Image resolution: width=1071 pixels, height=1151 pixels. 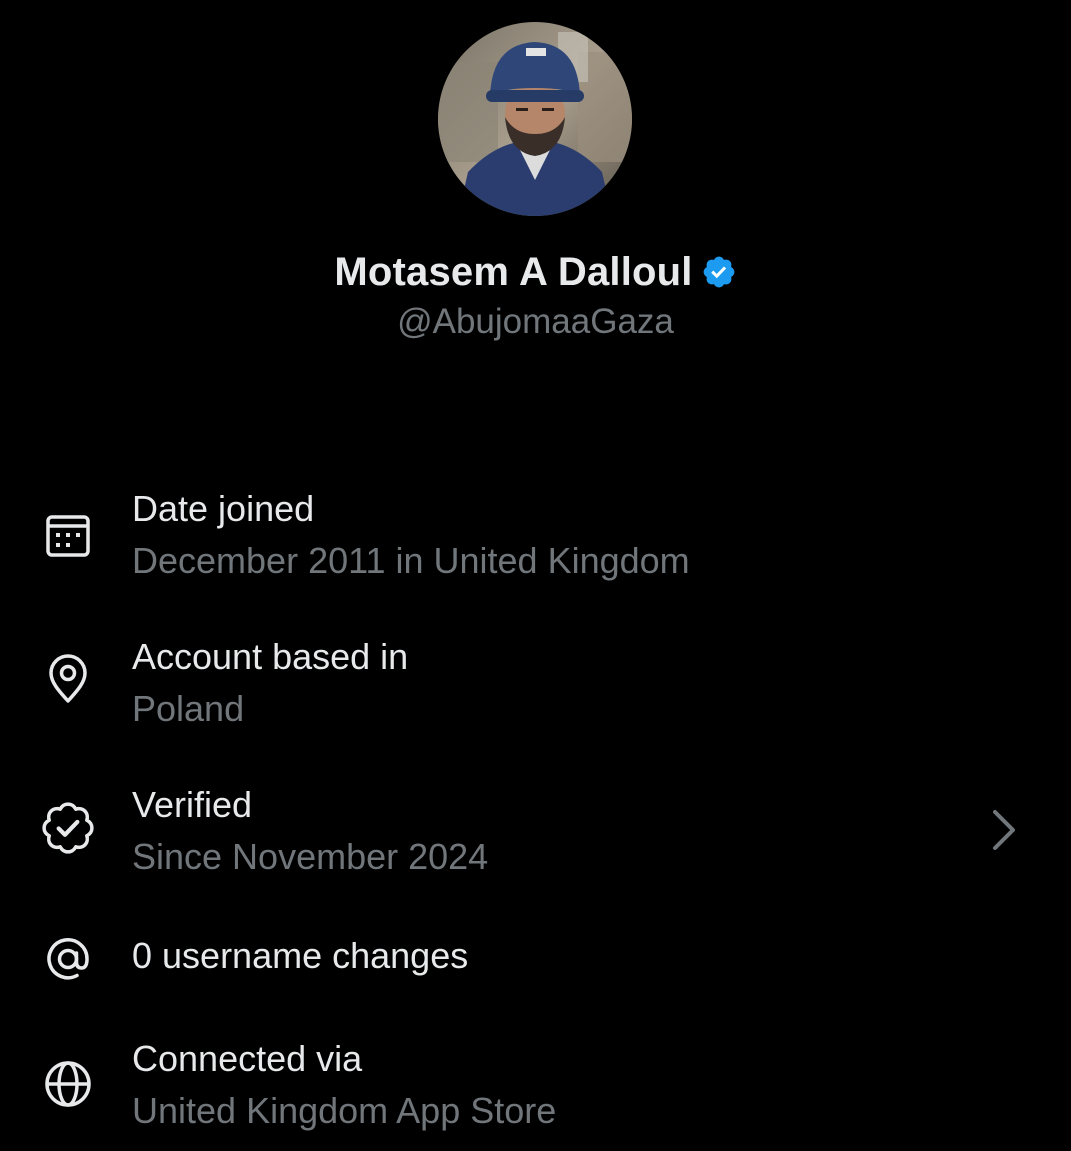 I want to click on connected-via-value: United Kingdom App Store, so click(x=344, y=1110).